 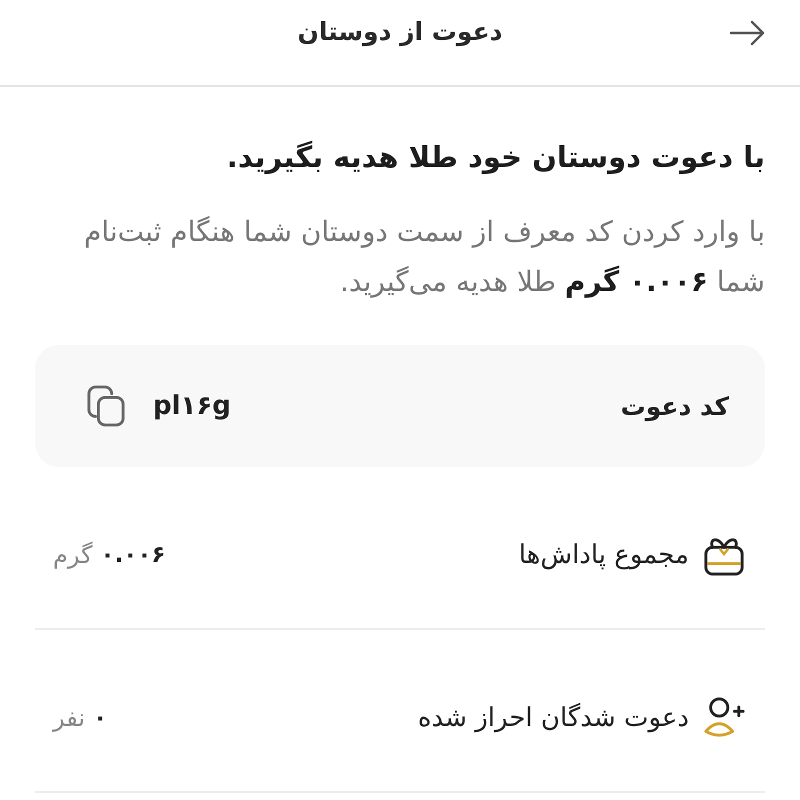 What do you see at coordinates (747, 33) in the screenshot?
I see `back-arrow-icon` at bounding box center [747, 33].